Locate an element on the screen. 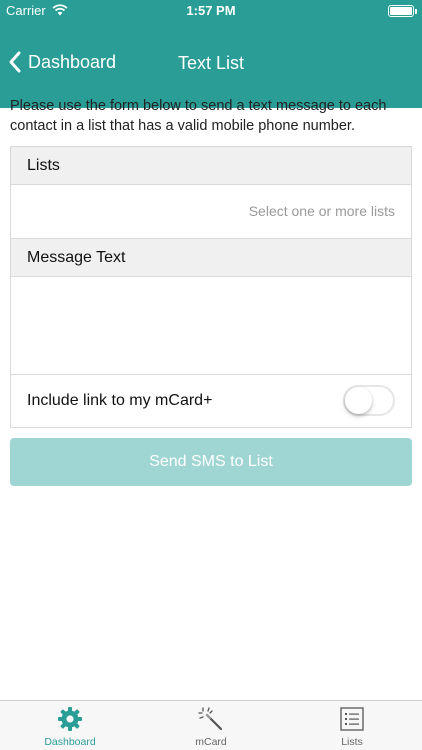 This screenshot has width=422, height=750. include-link-toggle is located at coordinates (369, 400).